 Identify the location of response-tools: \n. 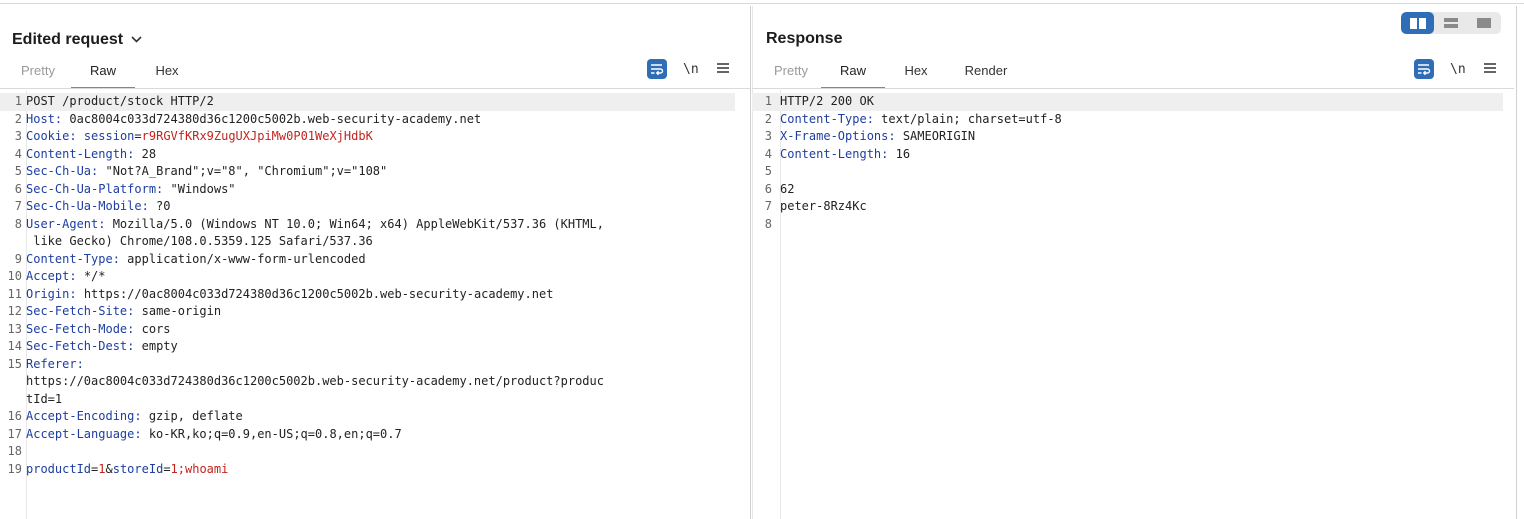
(1455, 69).